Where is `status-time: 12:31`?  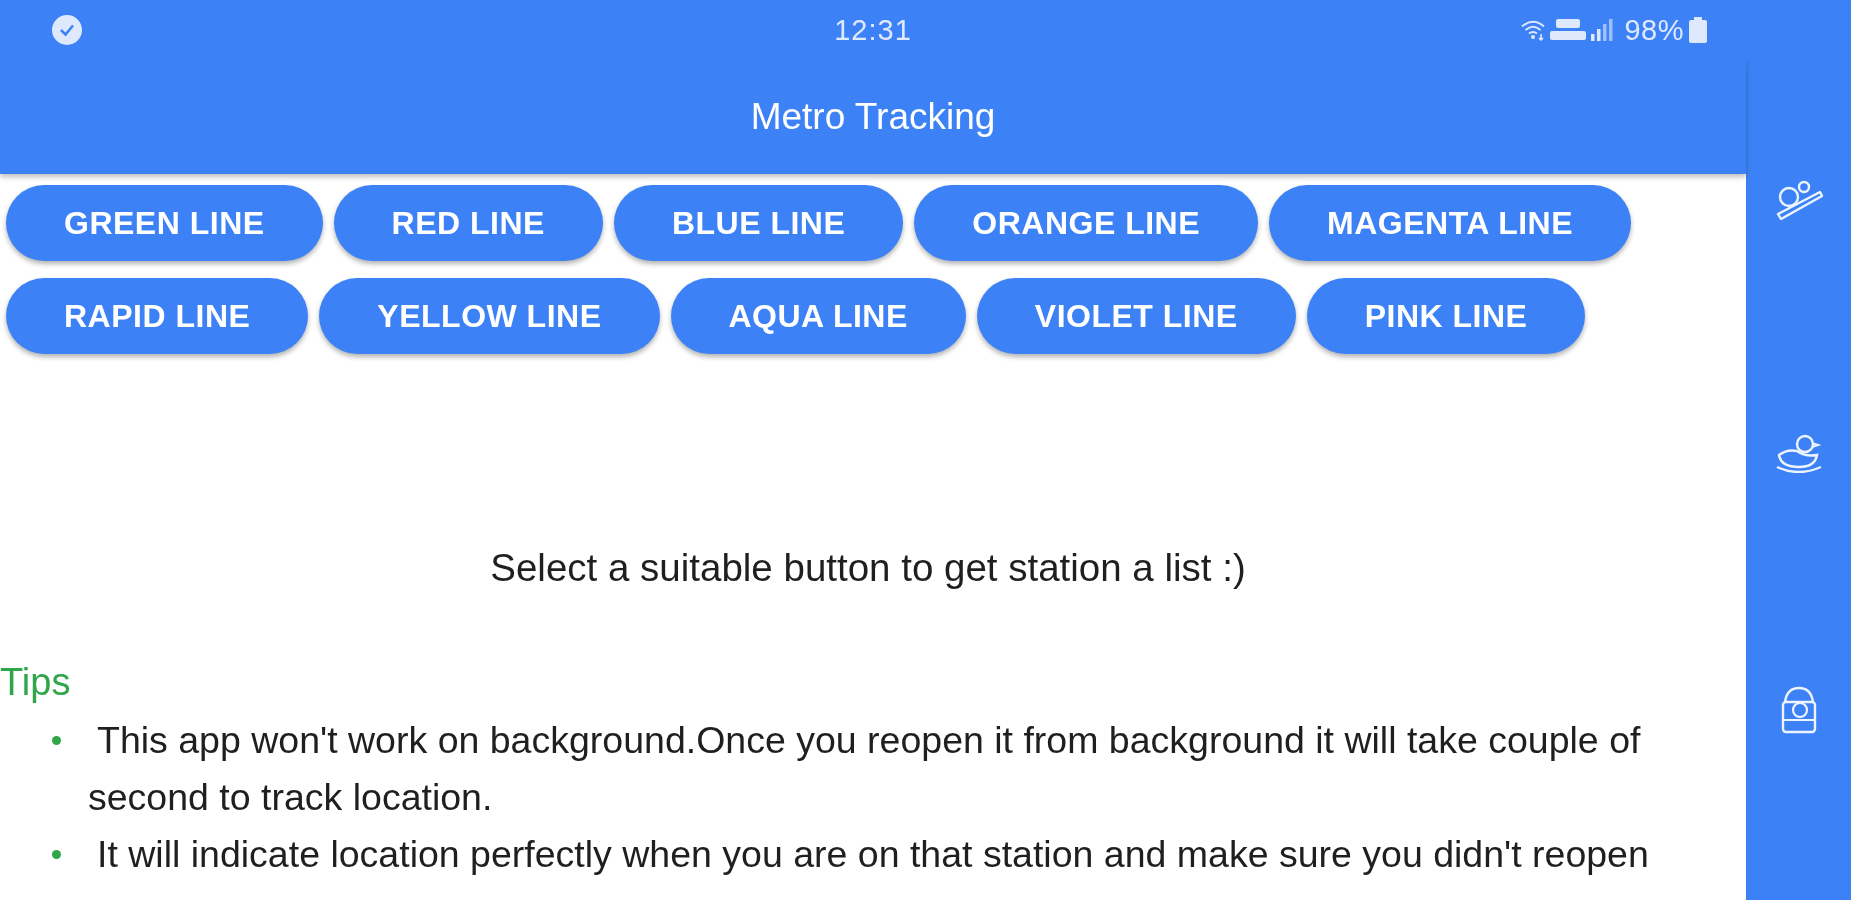
status-time: 12:31 is located at coordinates (873, 30).